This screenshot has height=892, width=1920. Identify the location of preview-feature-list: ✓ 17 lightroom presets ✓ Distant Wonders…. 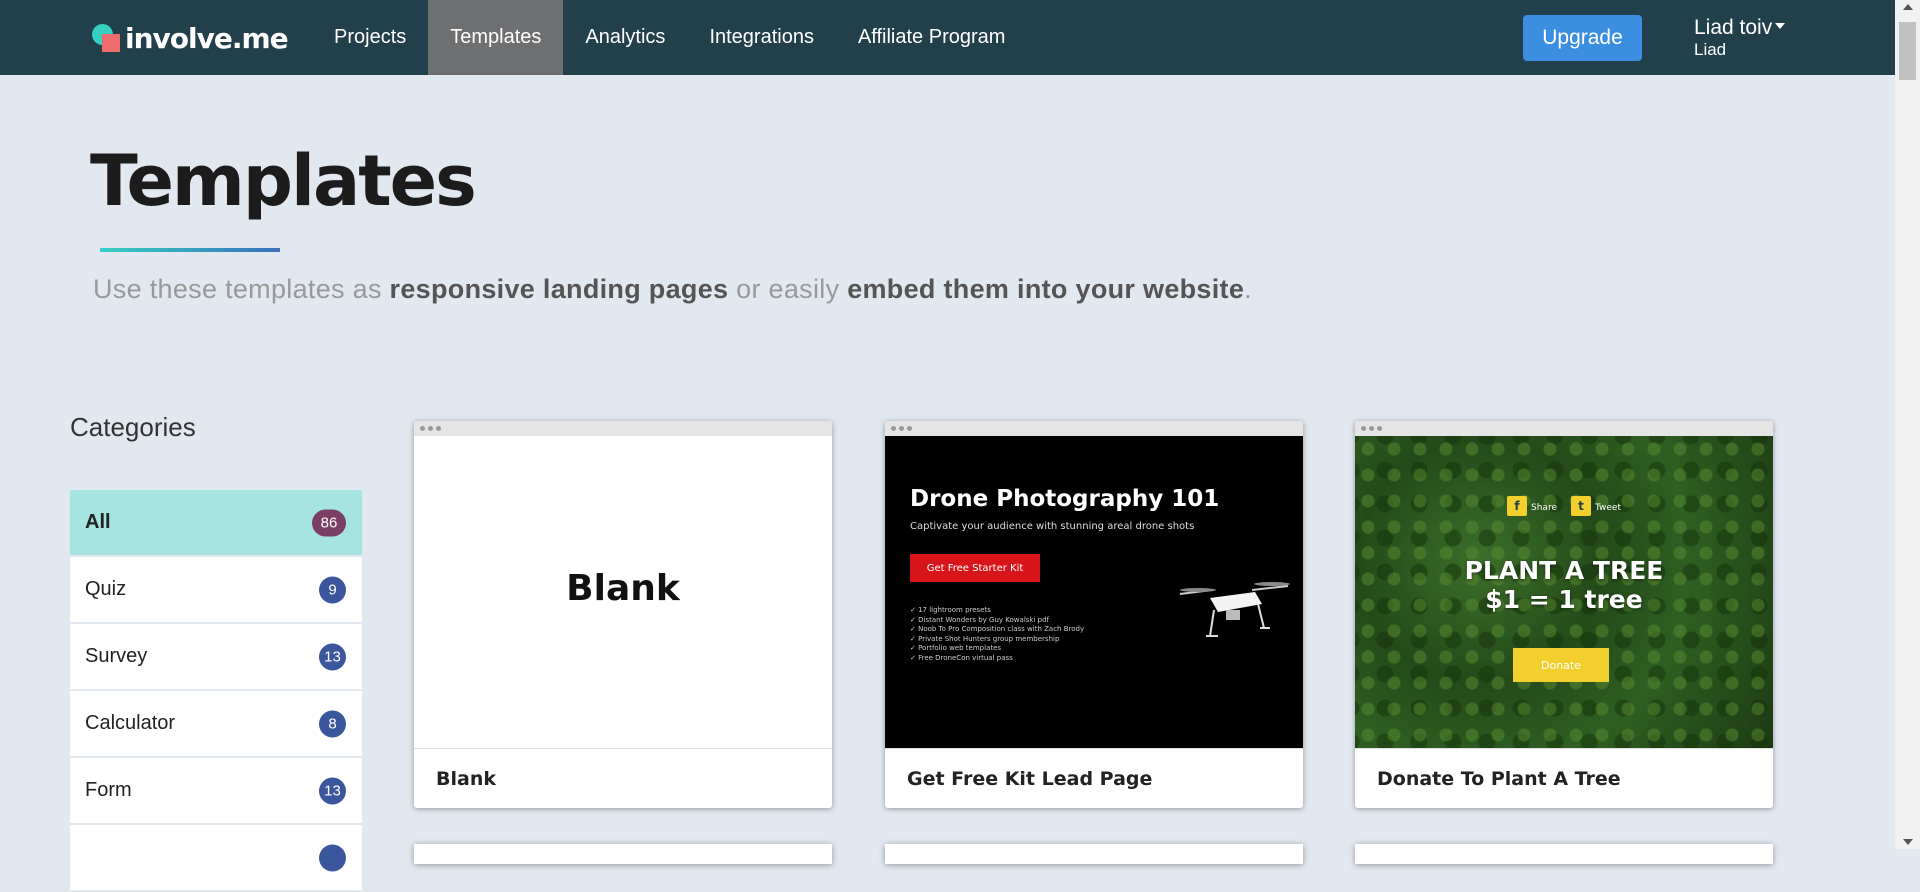
(997, 634).